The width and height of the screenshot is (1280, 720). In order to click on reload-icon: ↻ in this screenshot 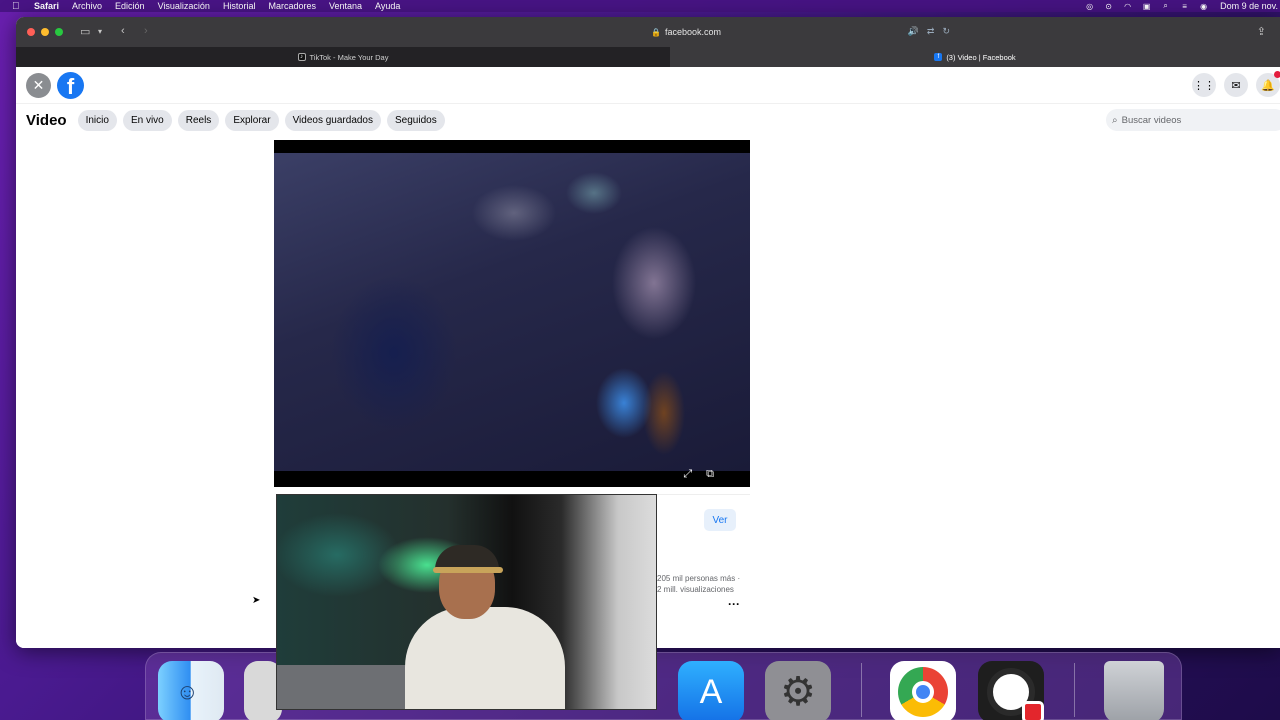, I will do `click(946, 31)`.